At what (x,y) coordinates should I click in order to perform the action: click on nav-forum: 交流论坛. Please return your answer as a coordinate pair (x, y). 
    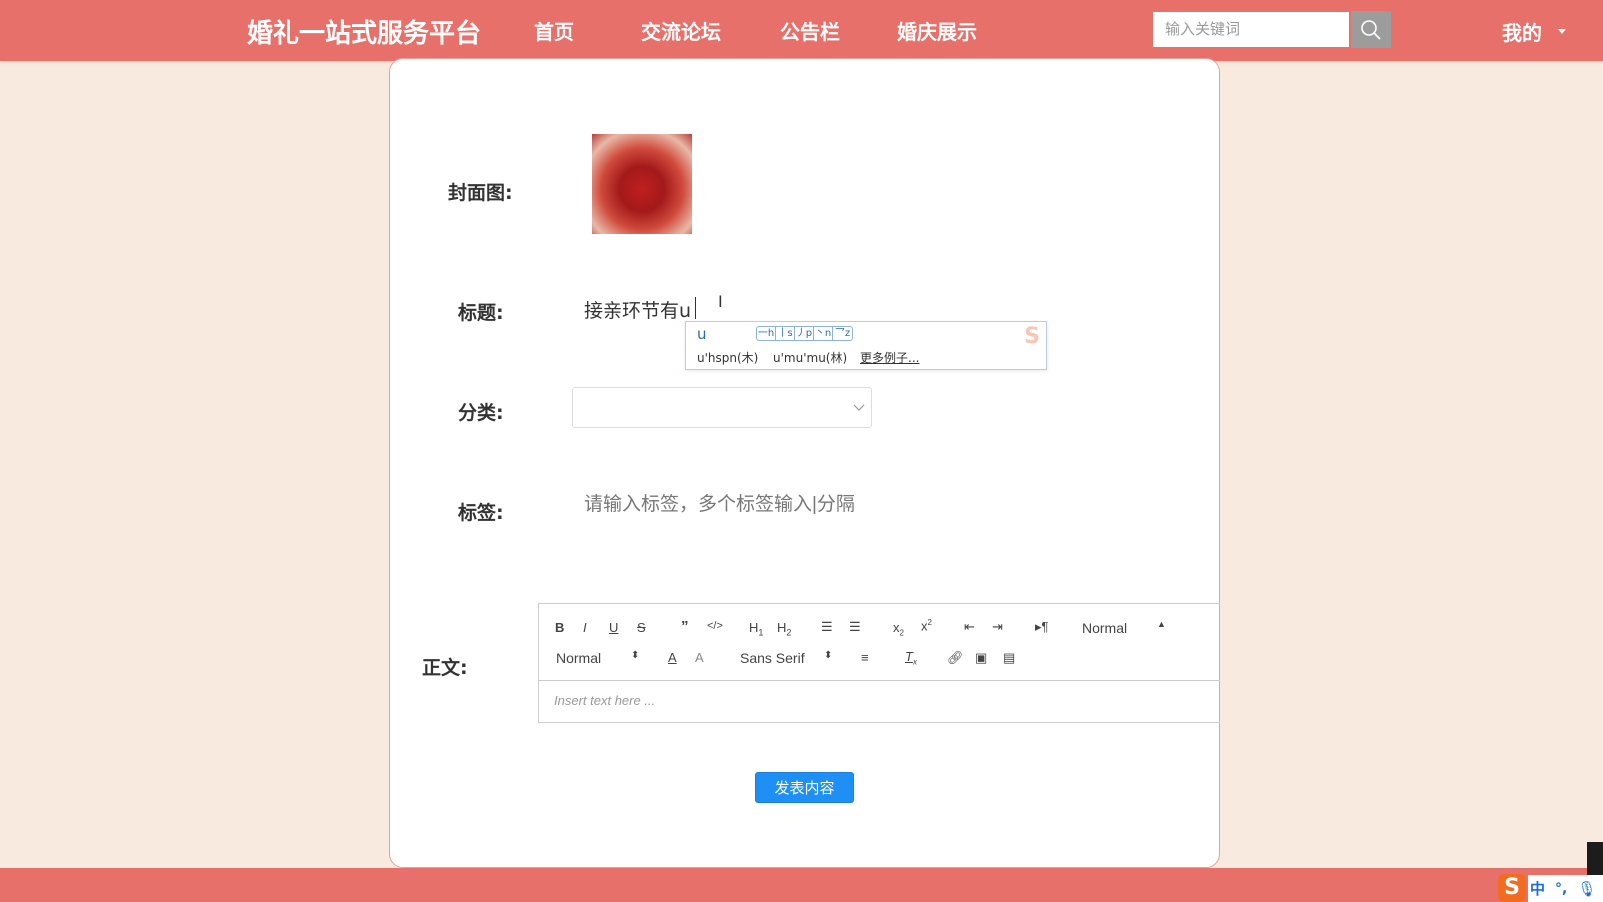
    Looking at the image, I should click on (681, 30).